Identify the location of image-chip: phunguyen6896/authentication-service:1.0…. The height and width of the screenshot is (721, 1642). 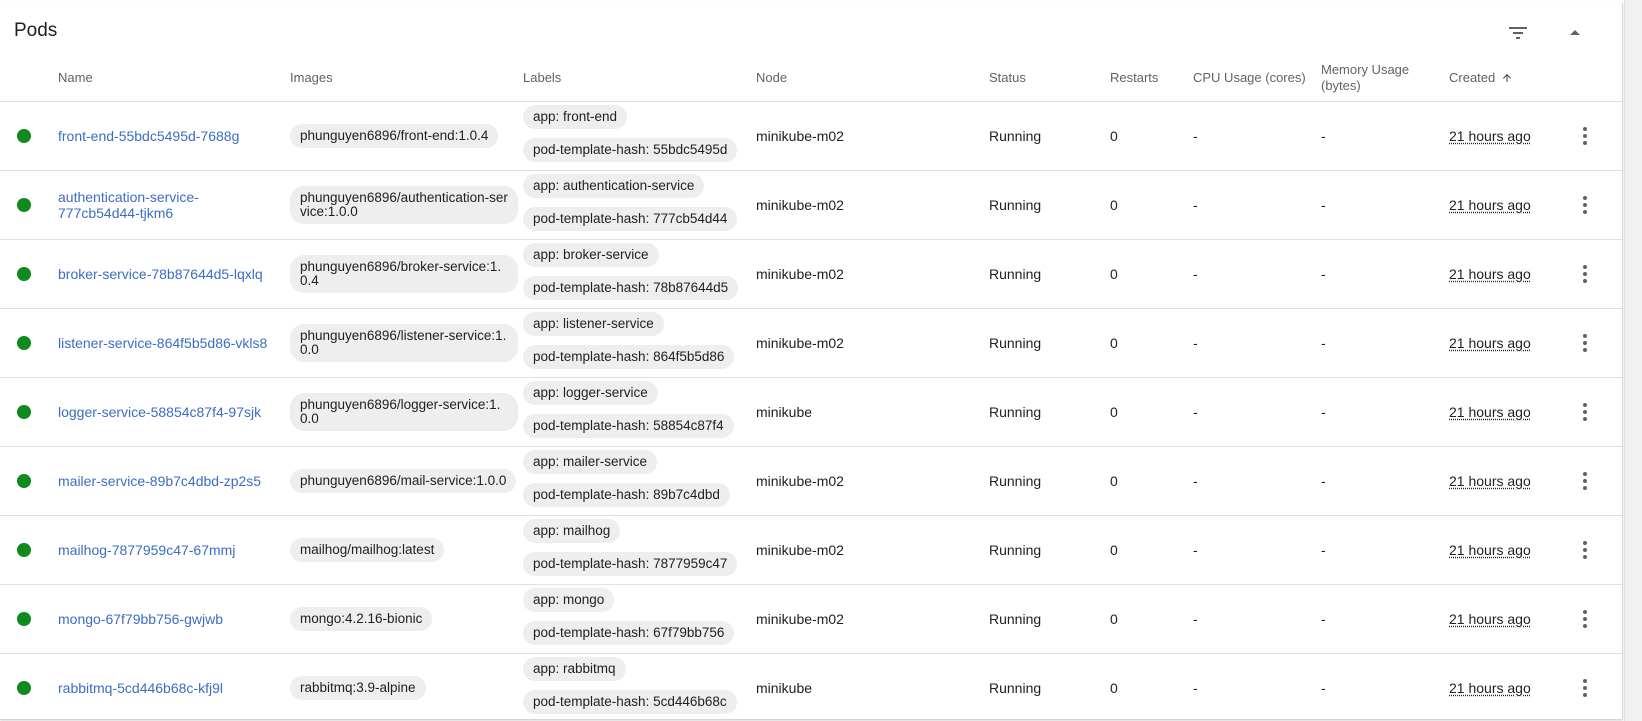
(404, 205).